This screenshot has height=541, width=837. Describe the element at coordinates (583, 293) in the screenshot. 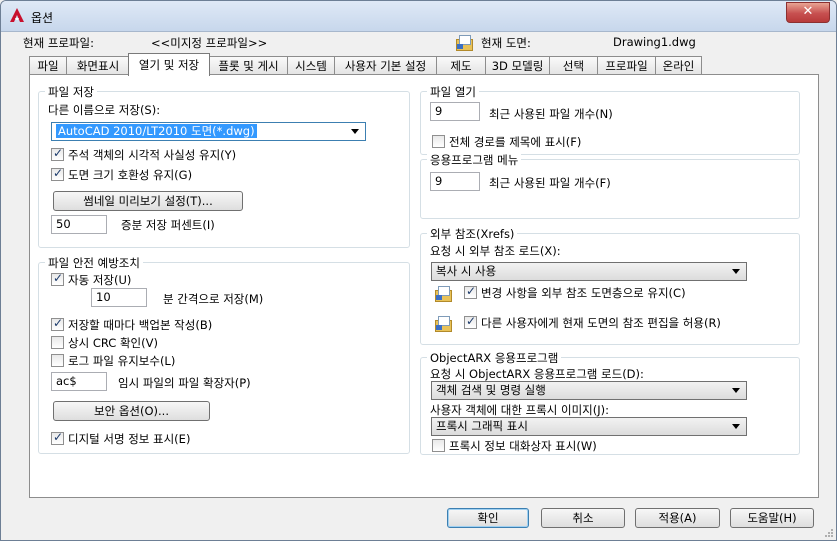

I see `retain-changes-label: 변경 사항을 외부 참조 도면층으로 유지(C)` at that location.